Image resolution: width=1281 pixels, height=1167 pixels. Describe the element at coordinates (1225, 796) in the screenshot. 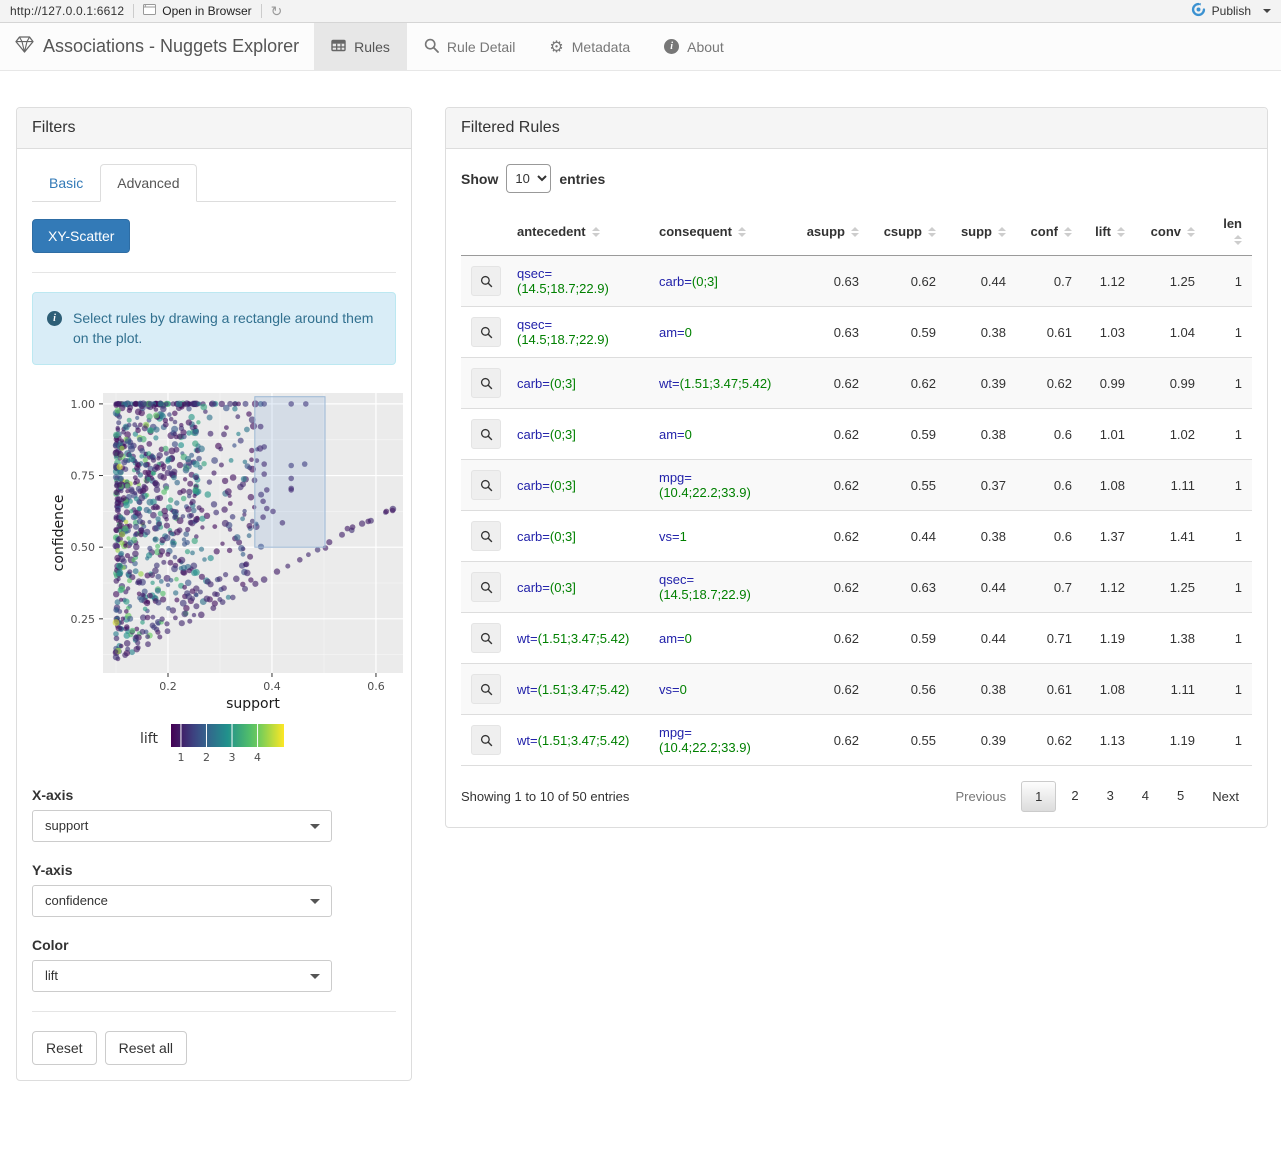

I see `next-page-button: Next` at that location.